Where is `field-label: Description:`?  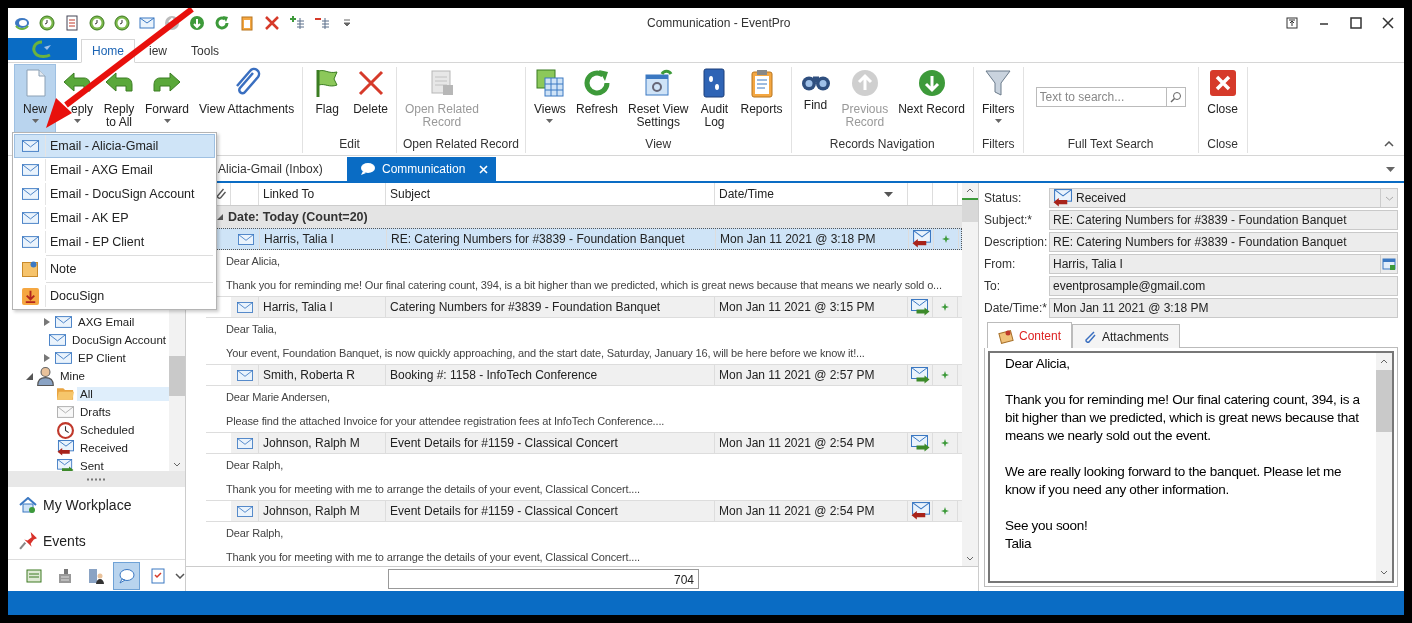 field-label: Description: is located at coordinates (1016, 242).